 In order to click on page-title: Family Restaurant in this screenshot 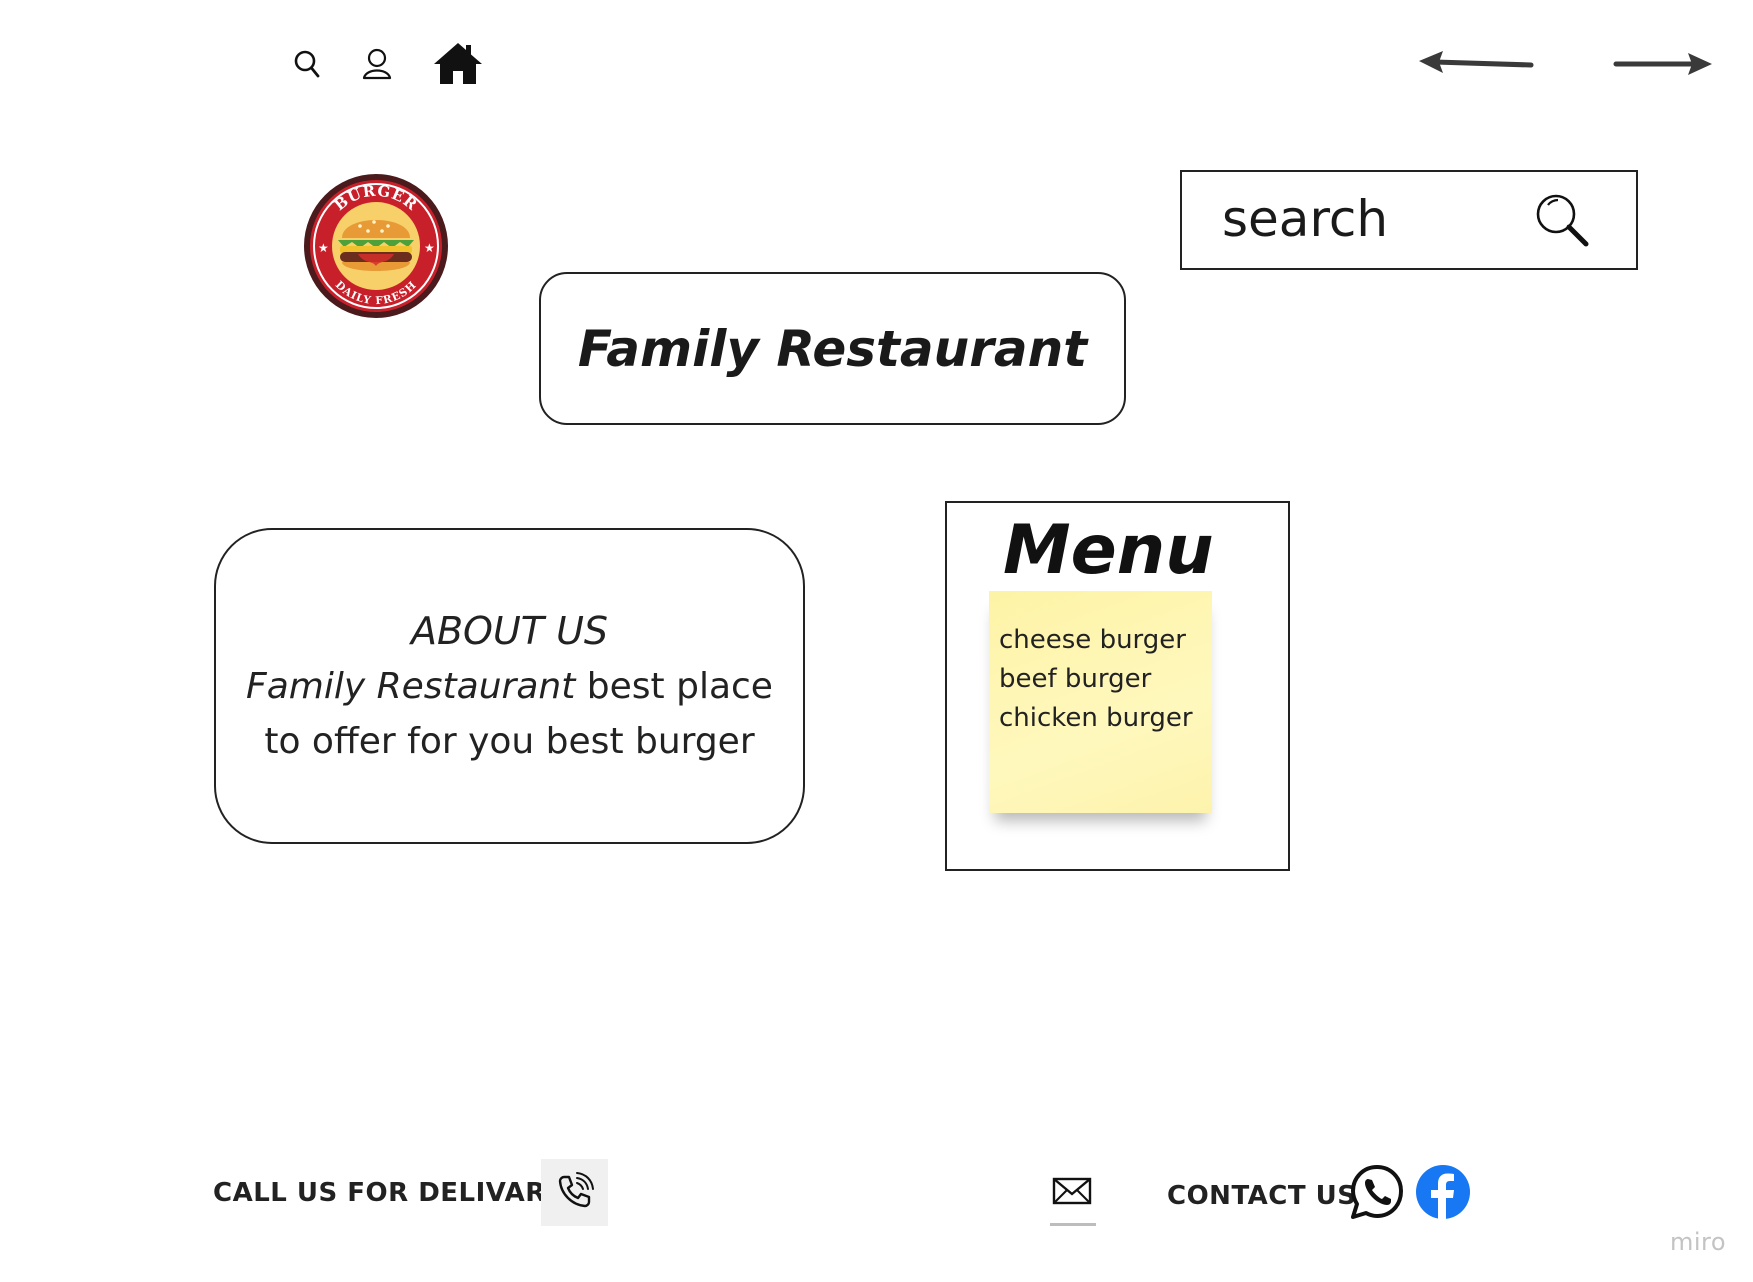, I will do `click(832, 348)`.